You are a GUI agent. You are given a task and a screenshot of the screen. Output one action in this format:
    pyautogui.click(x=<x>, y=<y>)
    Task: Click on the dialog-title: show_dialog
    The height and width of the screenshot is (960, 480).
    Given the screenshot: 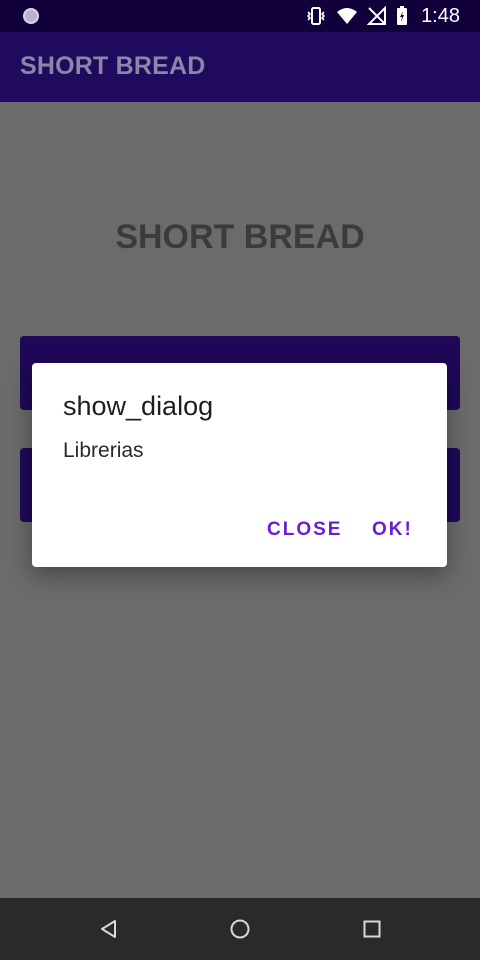 What is the action you would take?
    pyautogui.click(x=138, y=406)
    